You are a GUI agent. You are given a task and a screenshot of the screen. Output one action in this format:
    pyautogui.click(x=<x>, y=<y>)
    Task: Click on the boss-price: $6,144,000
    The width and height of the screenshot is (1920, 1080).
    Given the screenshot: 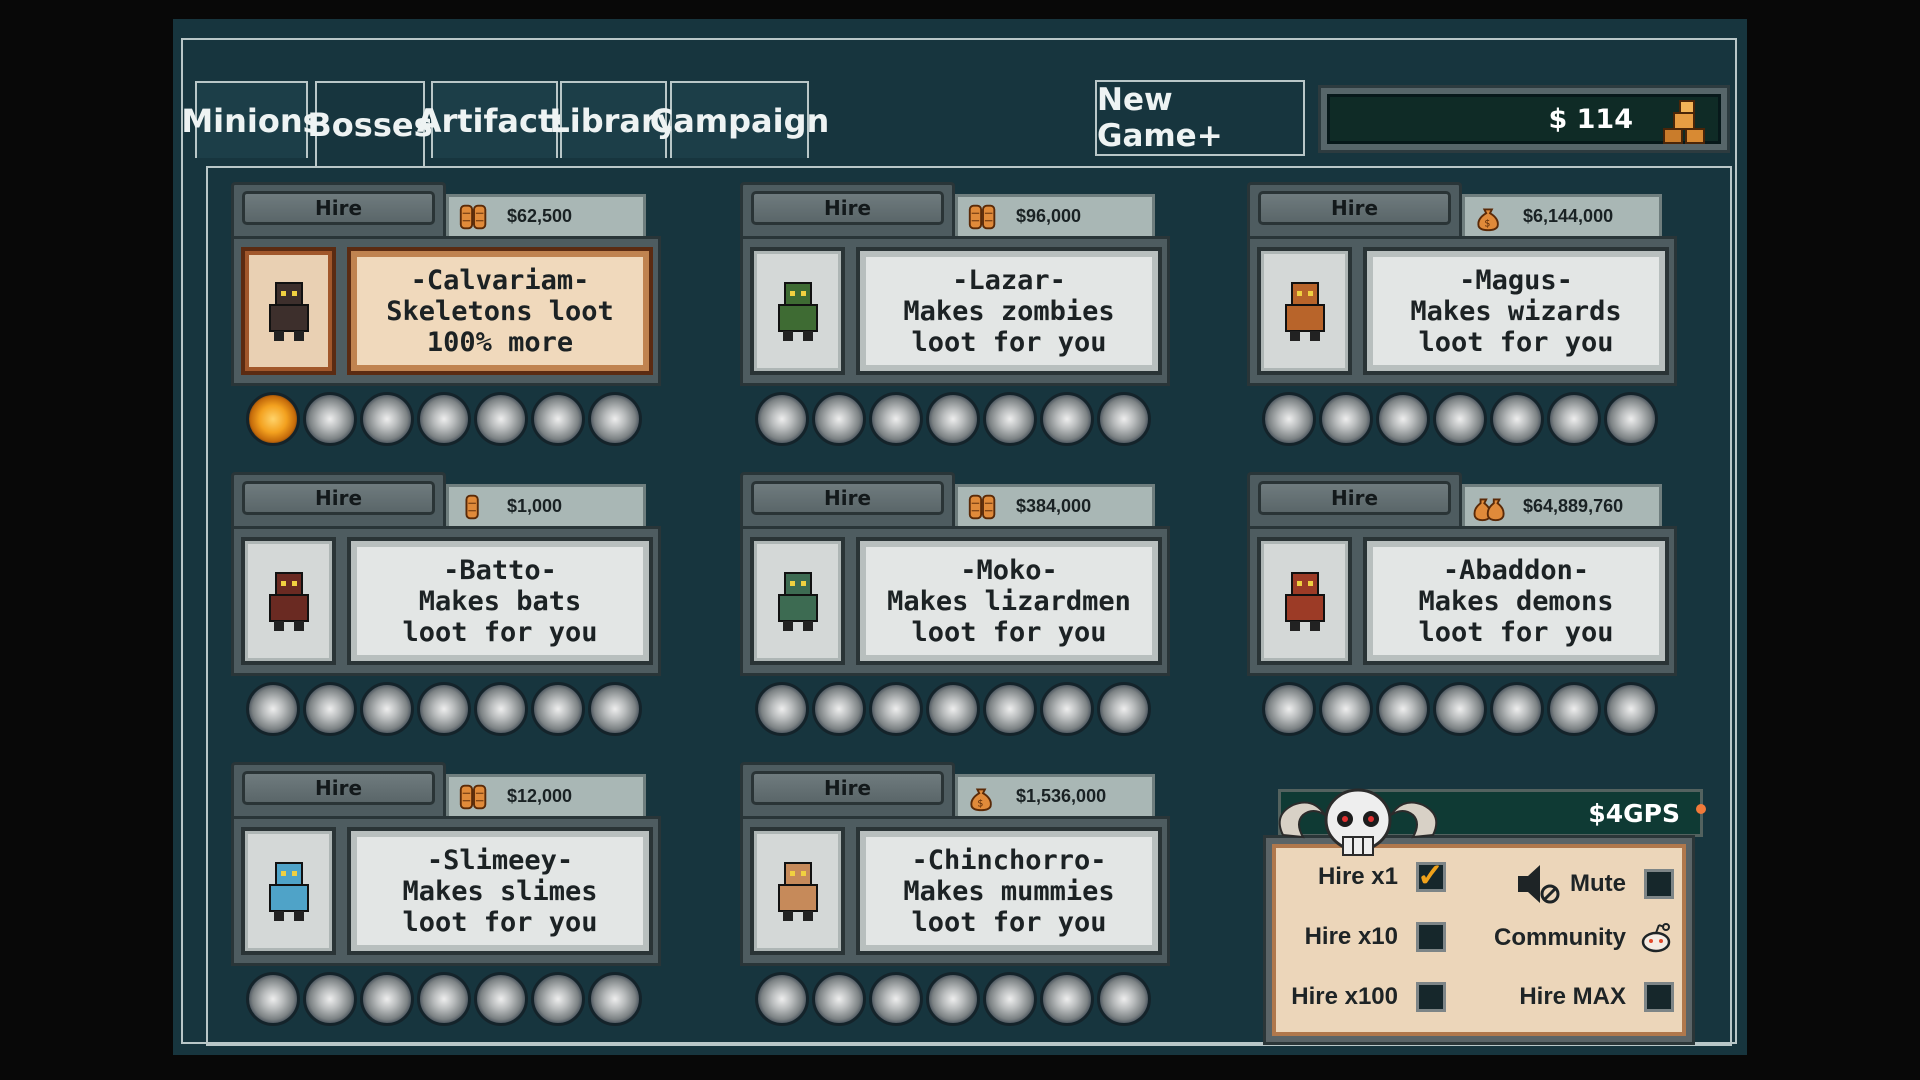 What is the action you would take?
    pyautogui.click(x=1568, y=216)
    